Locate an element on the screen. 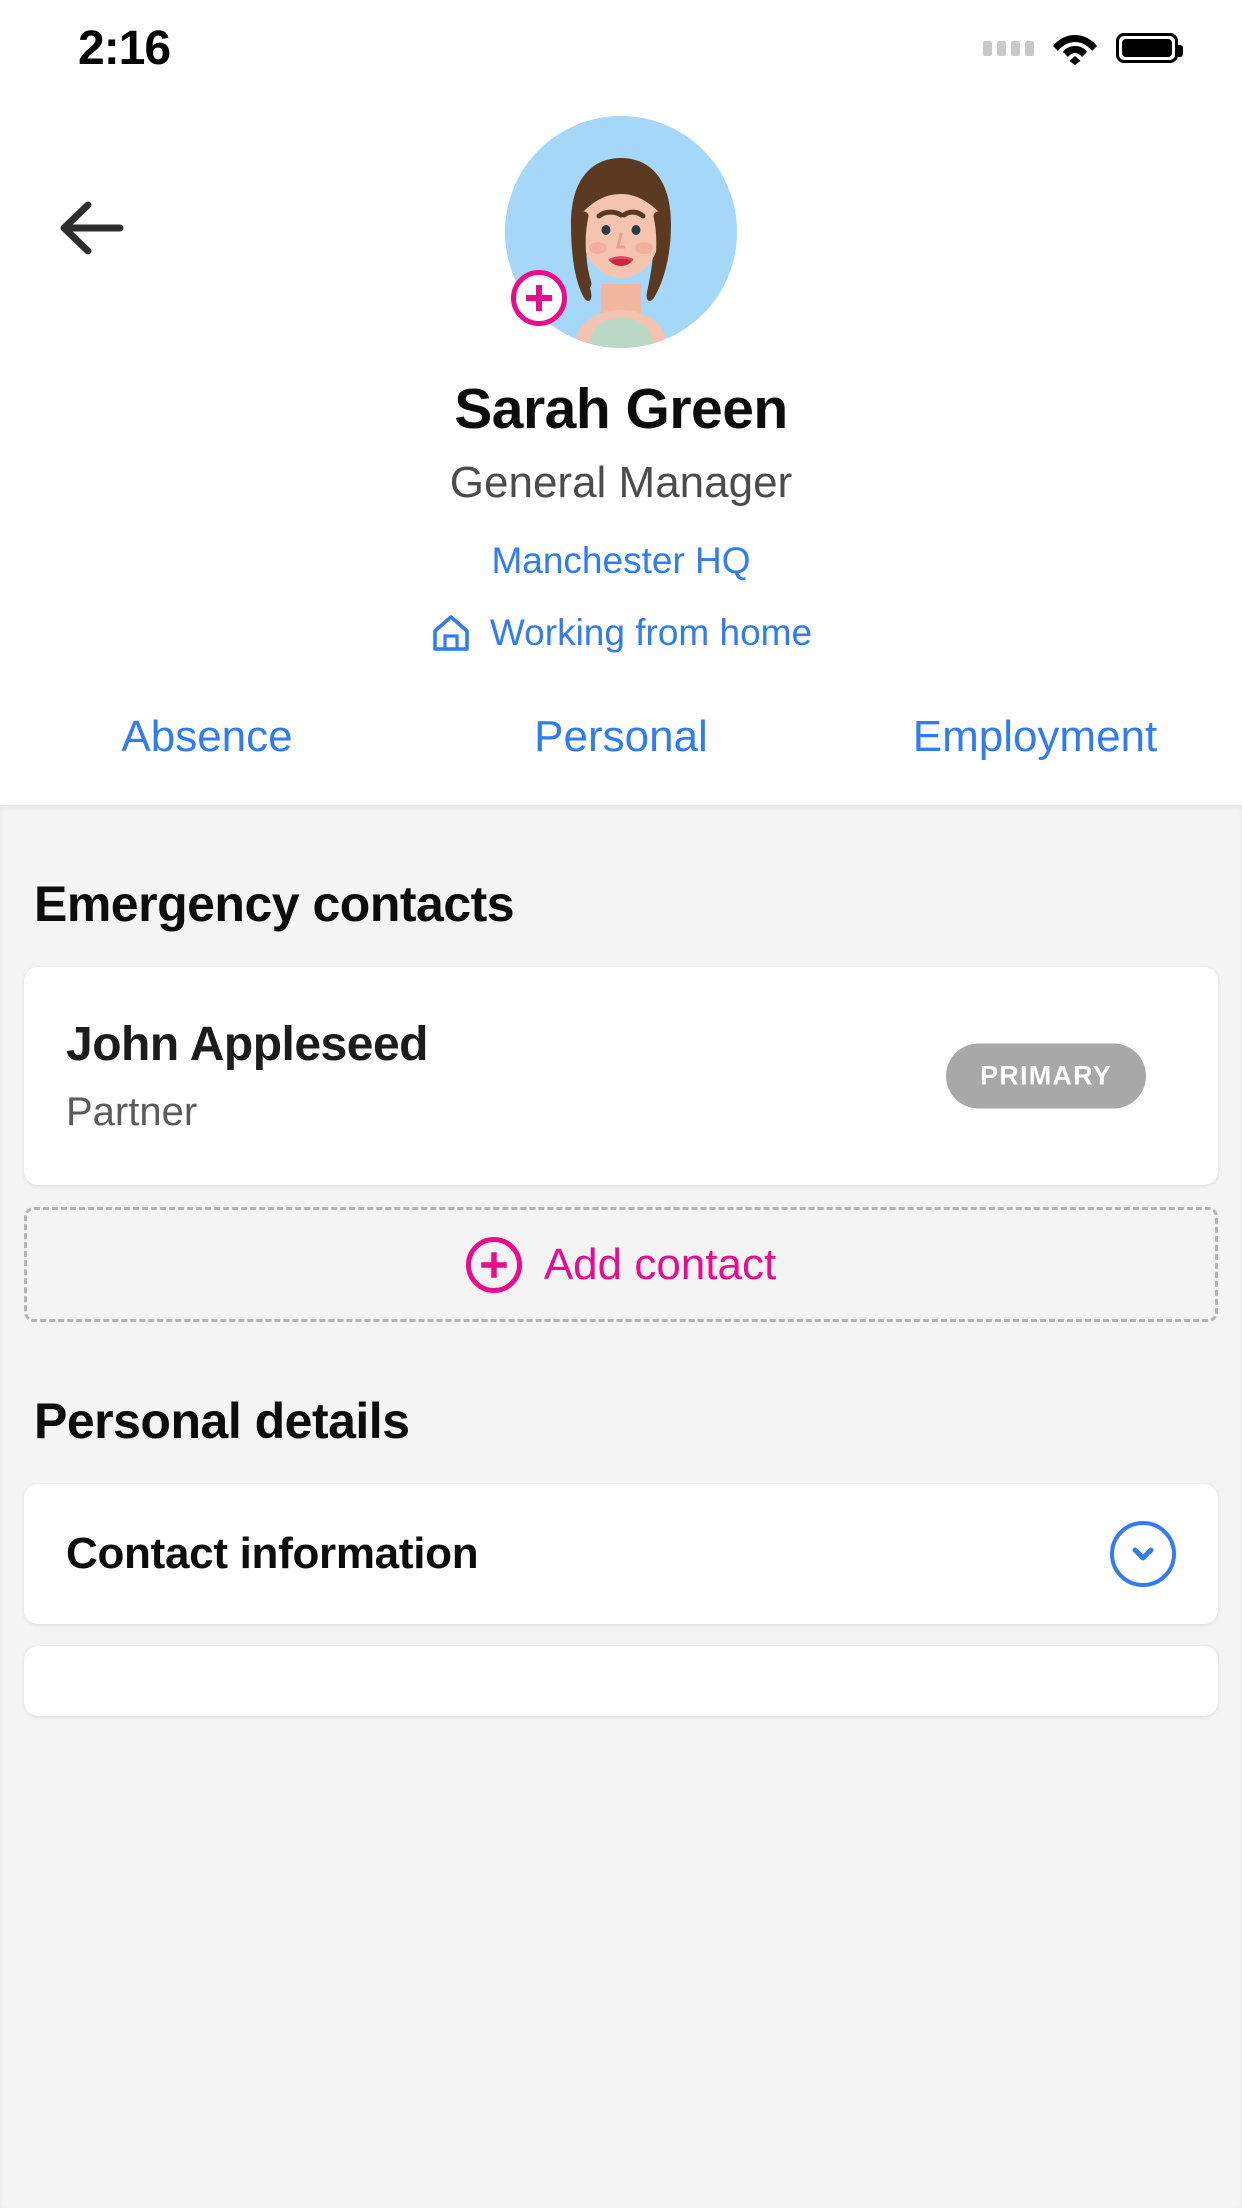 This screenshot has height=2208, width=1242. accordion-contact-information: Contact information is located at coordinates (621, 1554).